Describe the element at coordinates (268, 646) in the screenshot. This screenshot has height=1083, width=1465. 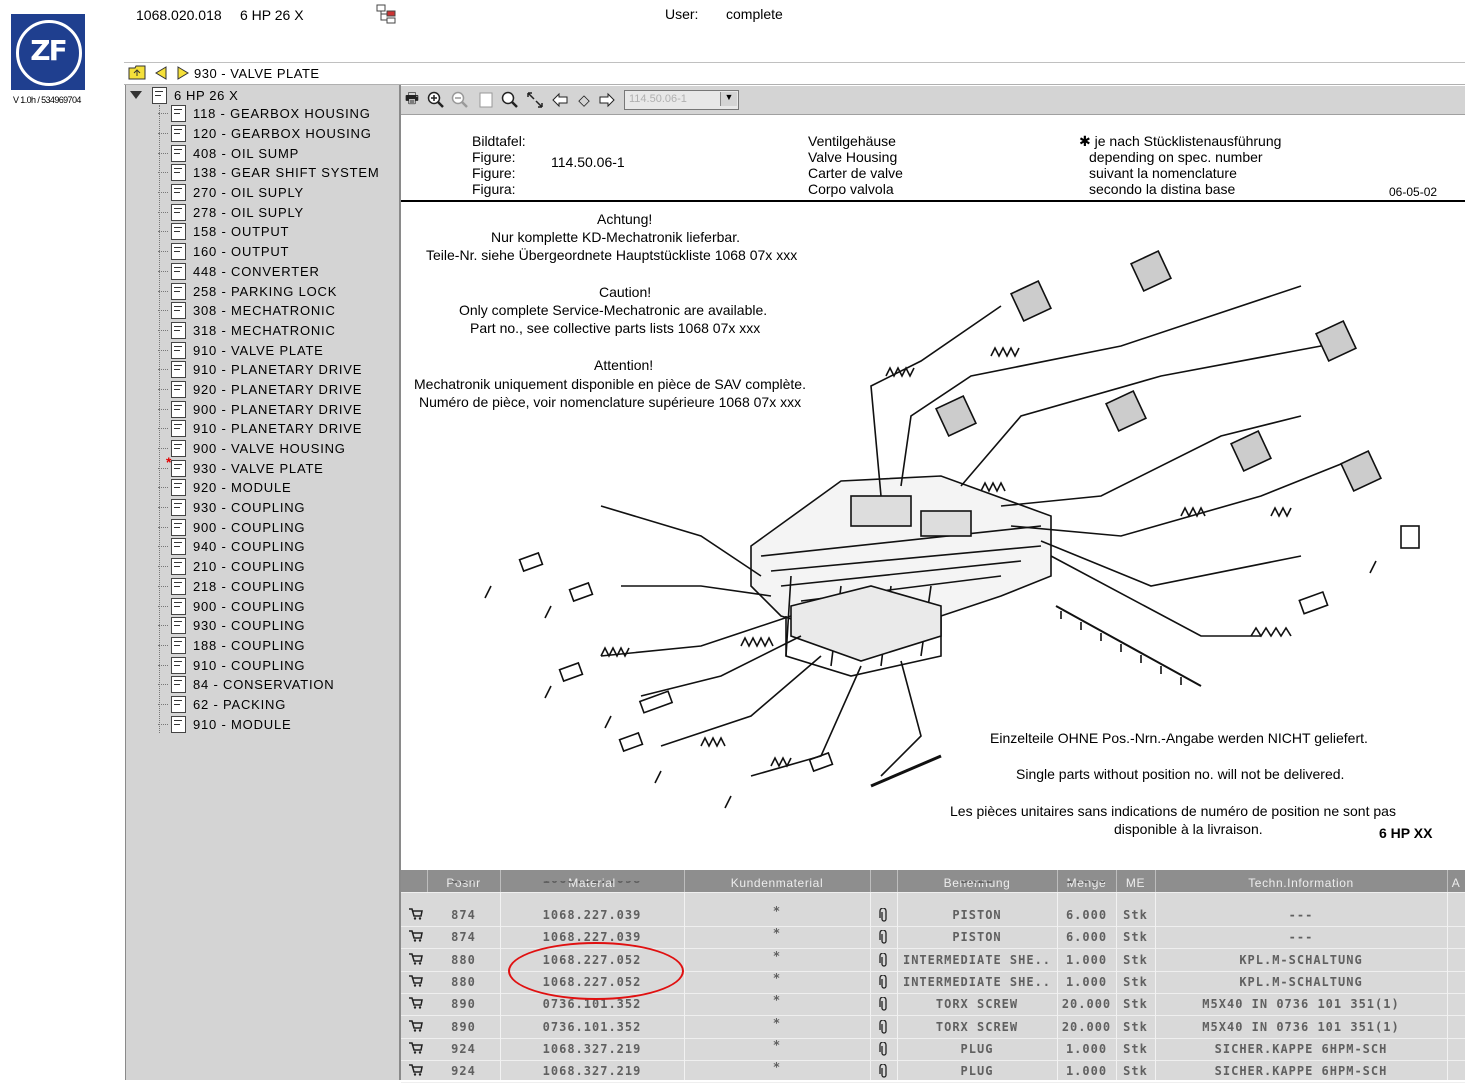
I see `tree-item: 188 - COUPLING` at that location.